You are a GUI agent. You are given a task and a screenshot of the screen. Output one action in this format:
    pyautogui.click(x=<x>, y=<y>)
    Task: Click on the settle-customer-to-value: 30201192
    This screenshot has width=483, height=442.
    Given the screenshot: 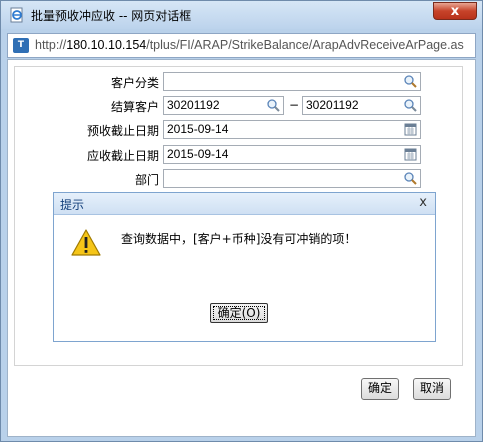 What is the action you would take?
    pyautogui.click(x=332, y=105)
    